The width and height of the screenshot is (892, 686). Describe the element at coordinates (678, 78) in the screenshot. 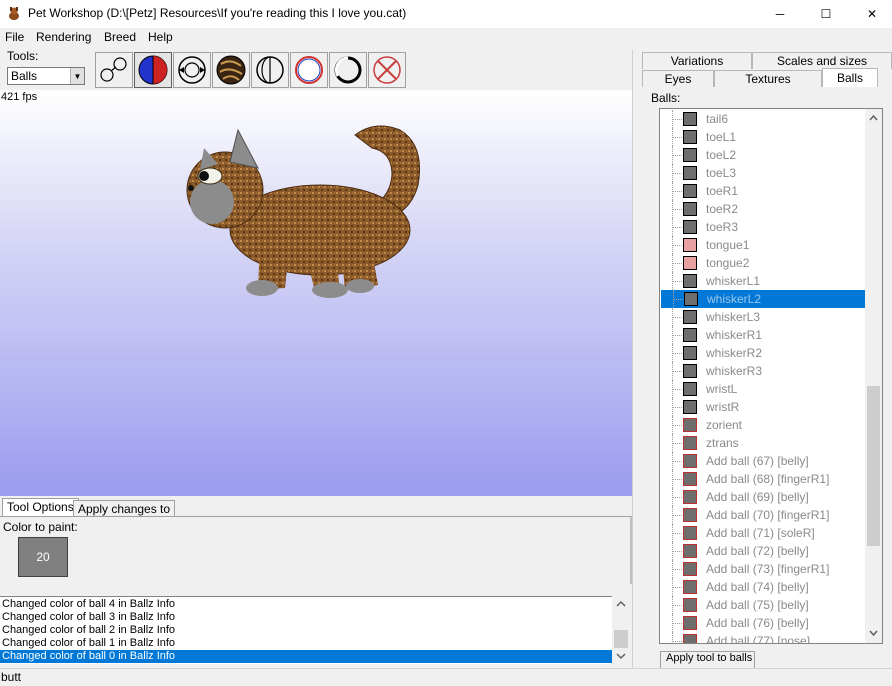

I see `tab-eyes: Eyes` at that location.